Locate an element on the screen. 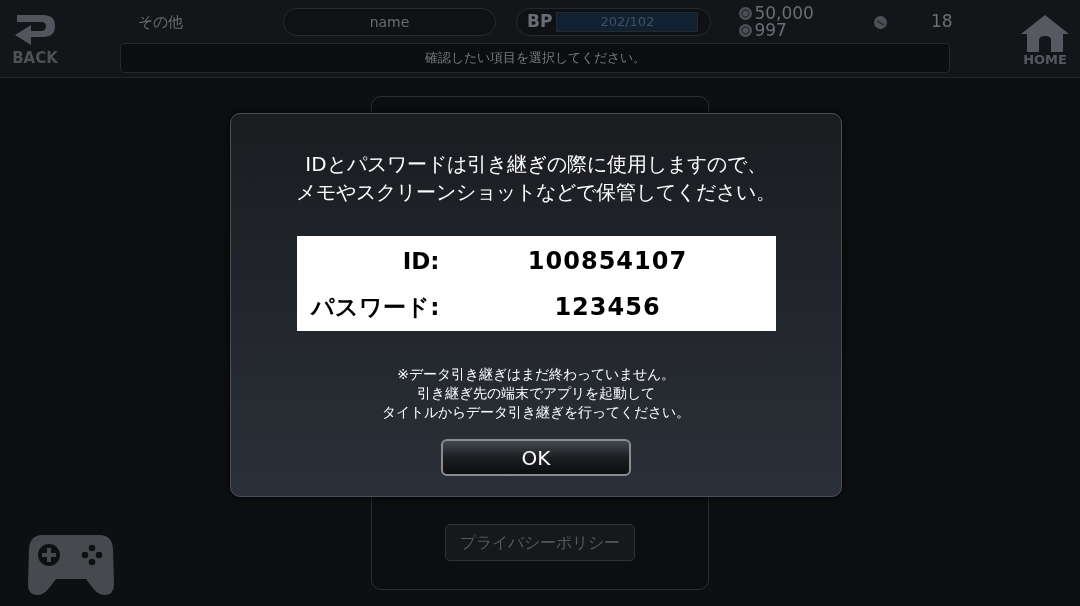 Image resolution: width=1080 pixels, height=606 pixels. player-name-field: name is located at coordinates (389, 22).